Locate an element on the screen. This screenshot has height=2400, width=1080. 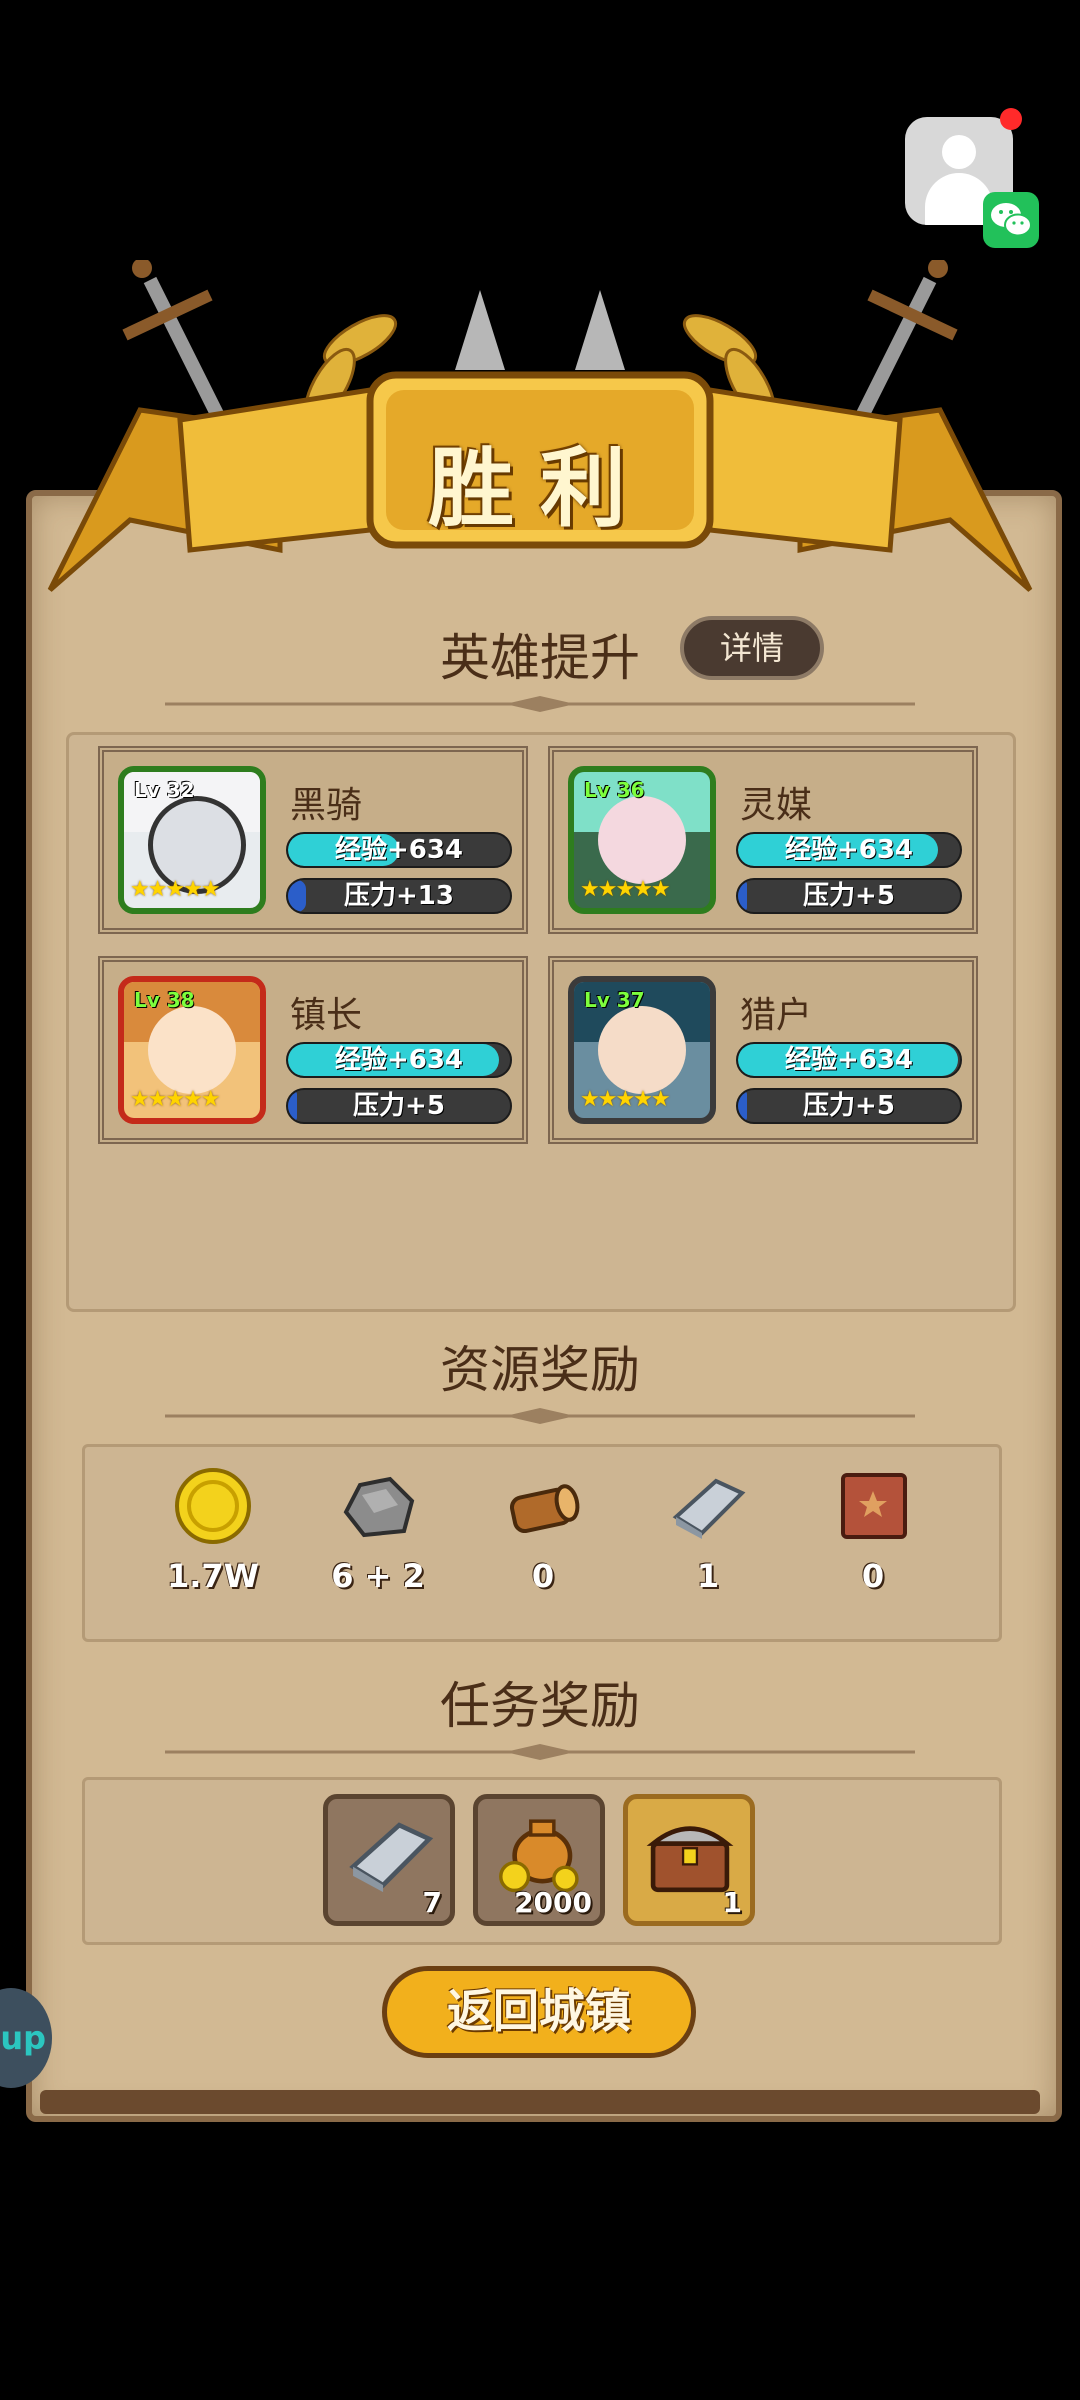
hero-portrait: Lv 37 ★★★★★ is located at coordinates (642, 1050).